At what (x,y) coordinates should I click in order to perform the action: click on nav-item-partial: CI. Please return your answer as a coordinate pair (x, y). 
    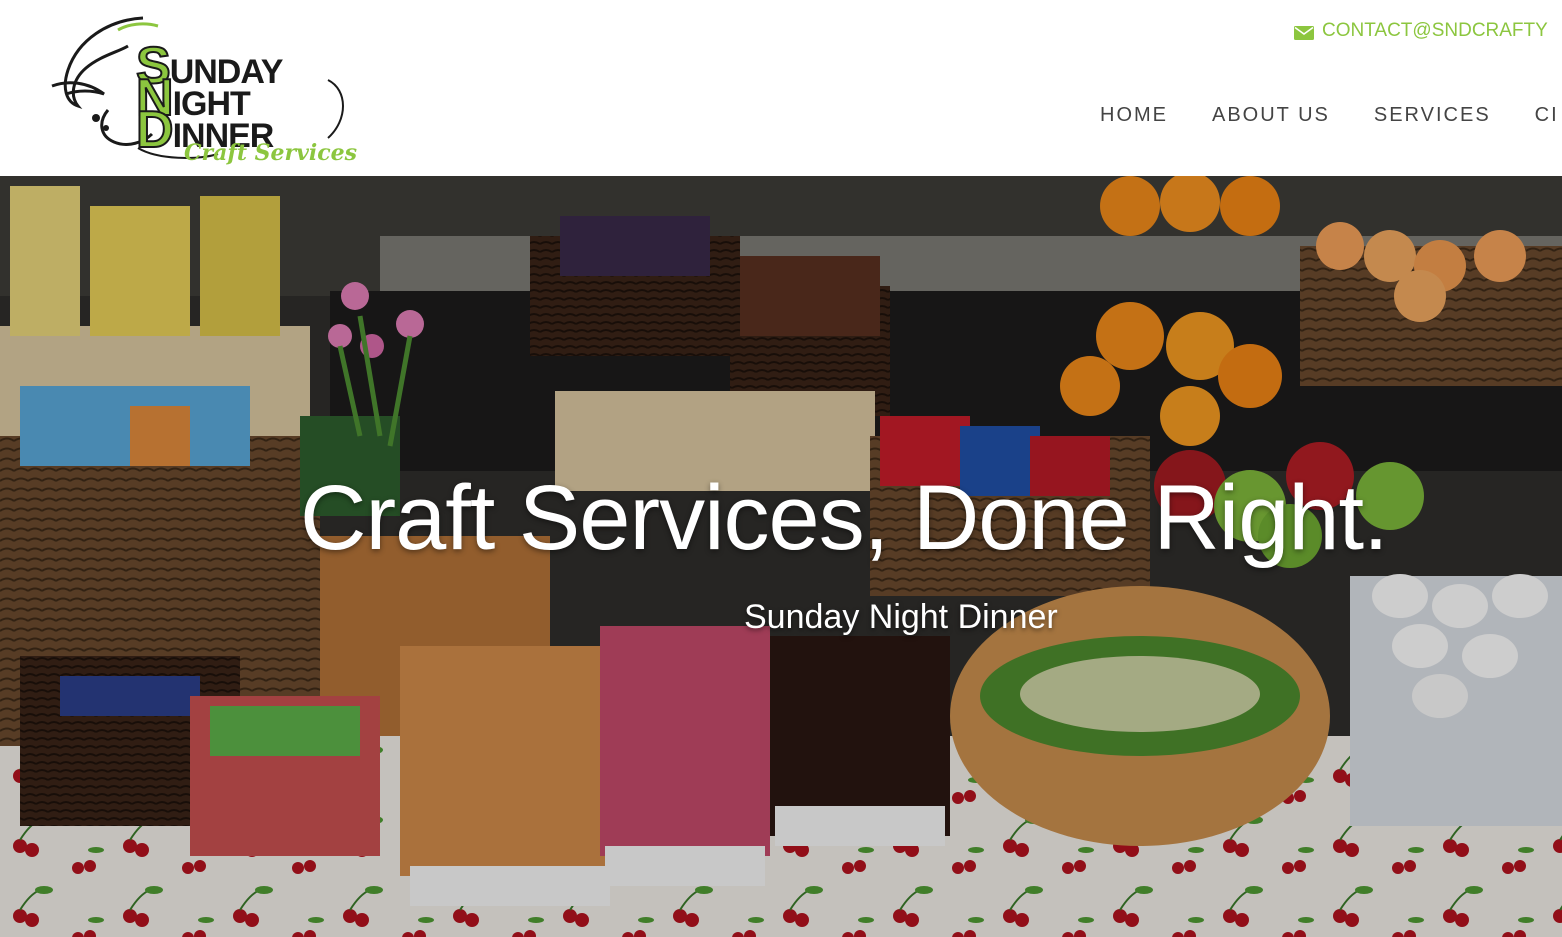
    Looking at the image, I should click on (1547, 115).